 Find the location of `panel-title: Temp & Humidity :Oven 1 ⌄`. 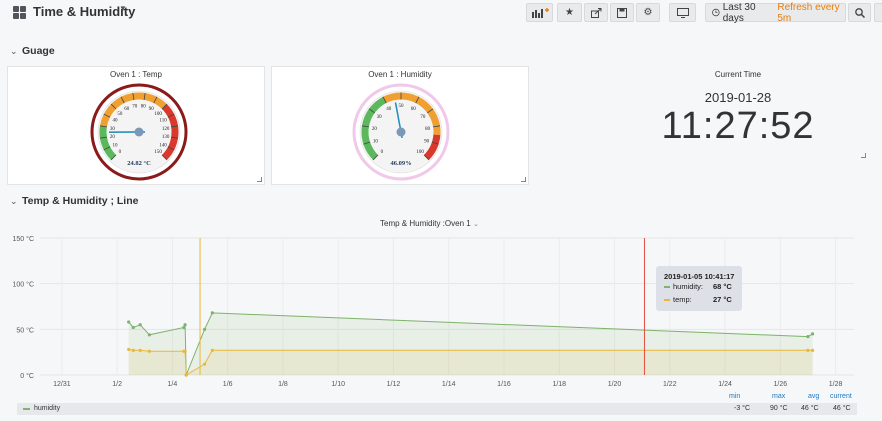

panel-title: Temp & Humidity :Oven 1 ⌄ is located at coordinates (429, 223).